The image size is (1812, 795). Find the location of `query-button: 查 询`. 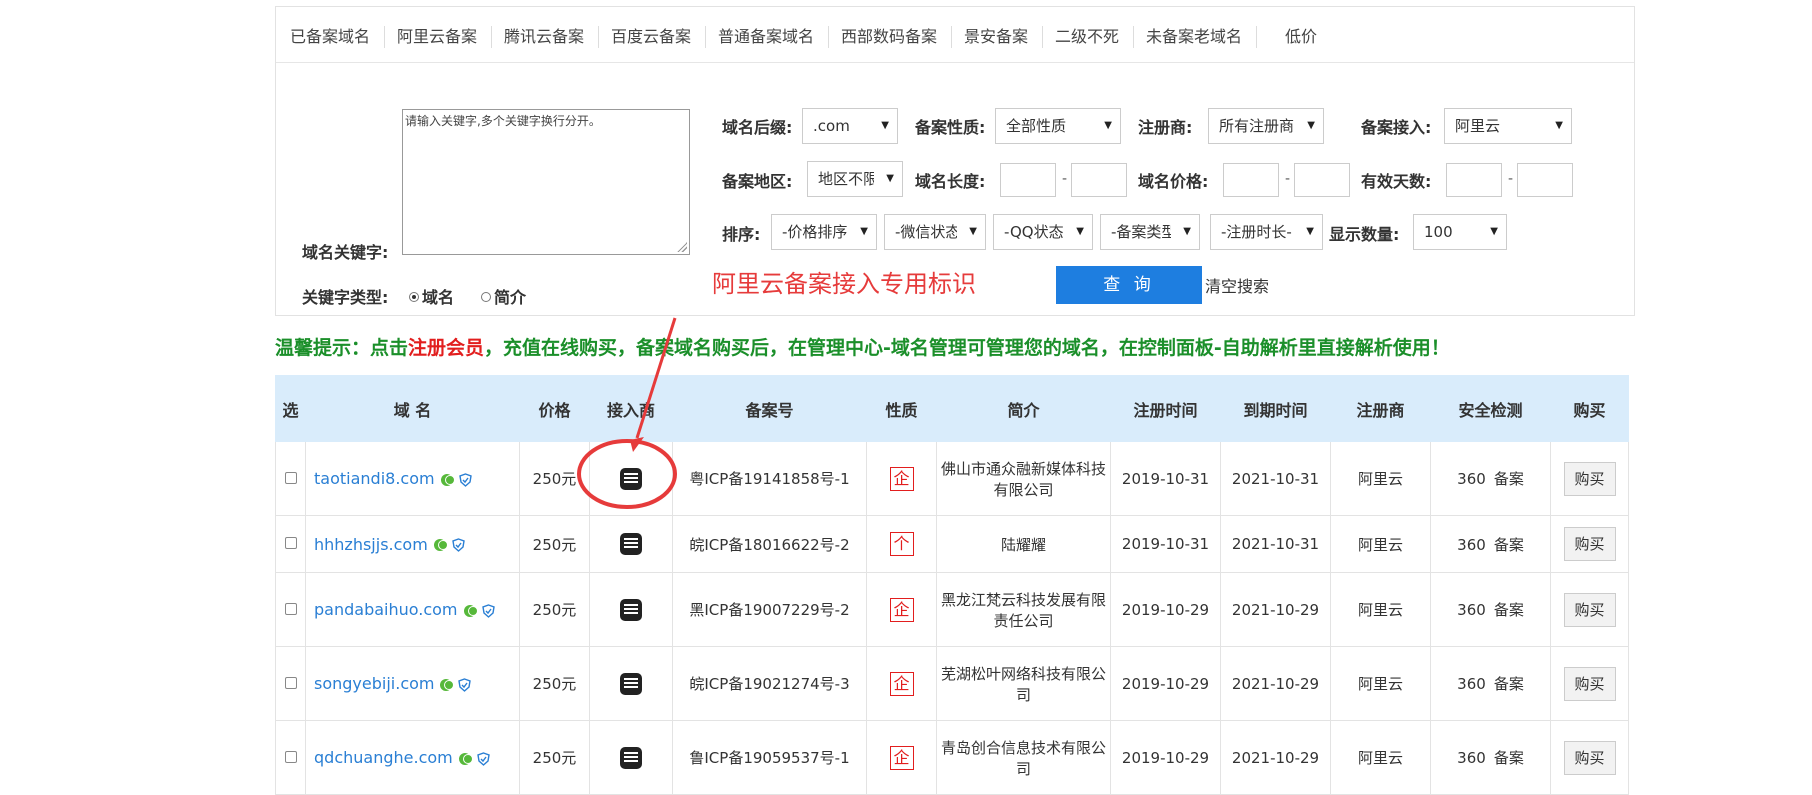

query-button: 查 询 is located at coordinates (1129, 285).